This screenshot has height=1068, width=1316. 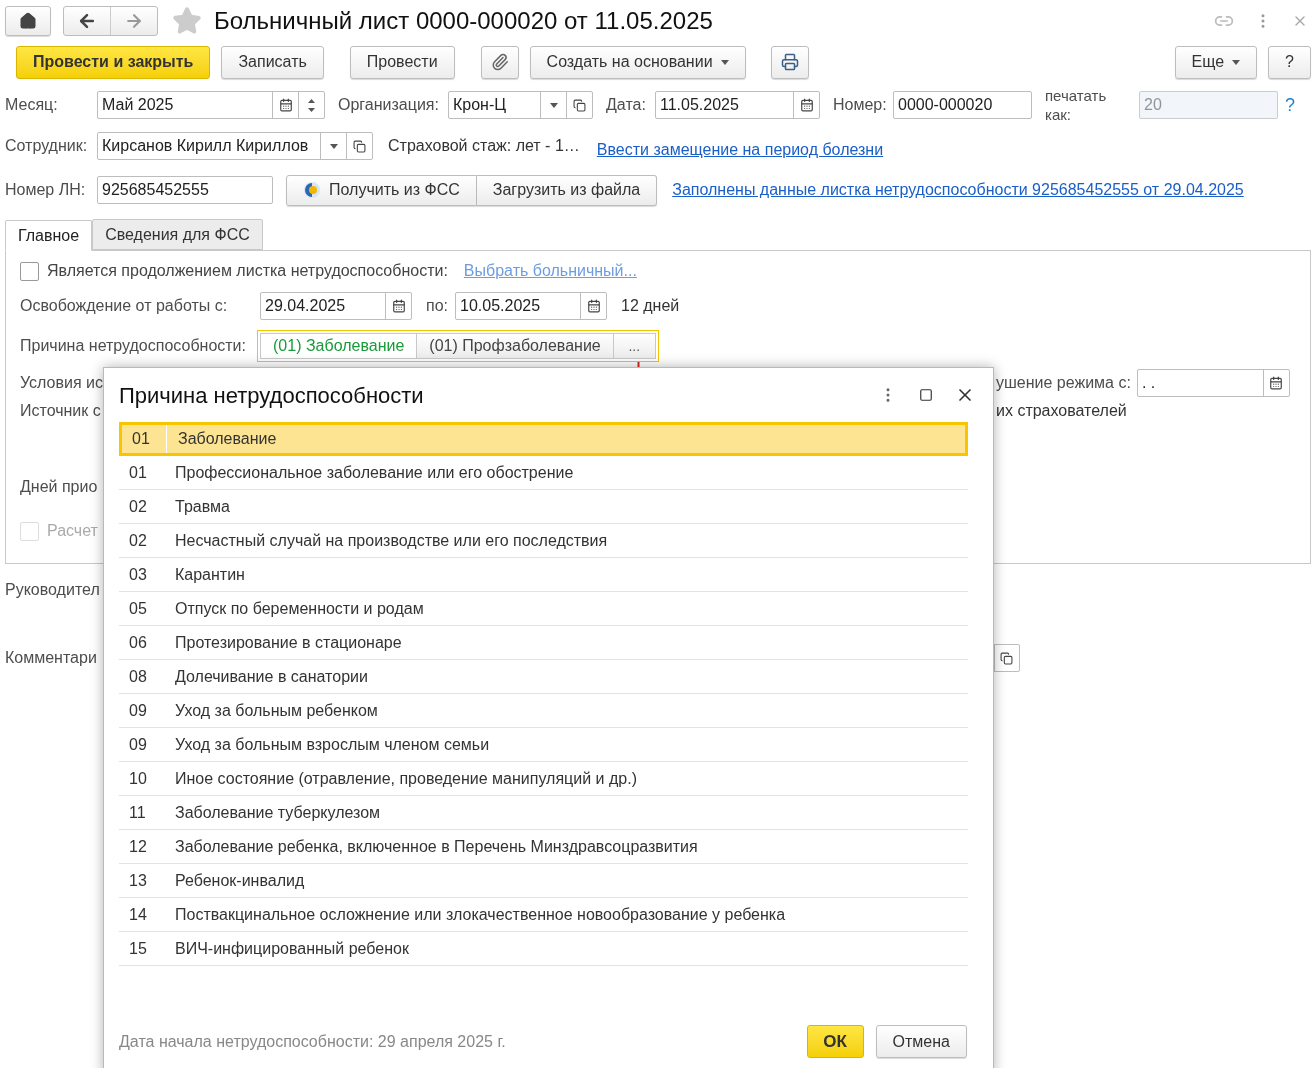 What do you see at coordinates (271, 395) in the screenshot?
I see `dialog-title: Причина нетрудоспособности` at bounding box center [271, 395].